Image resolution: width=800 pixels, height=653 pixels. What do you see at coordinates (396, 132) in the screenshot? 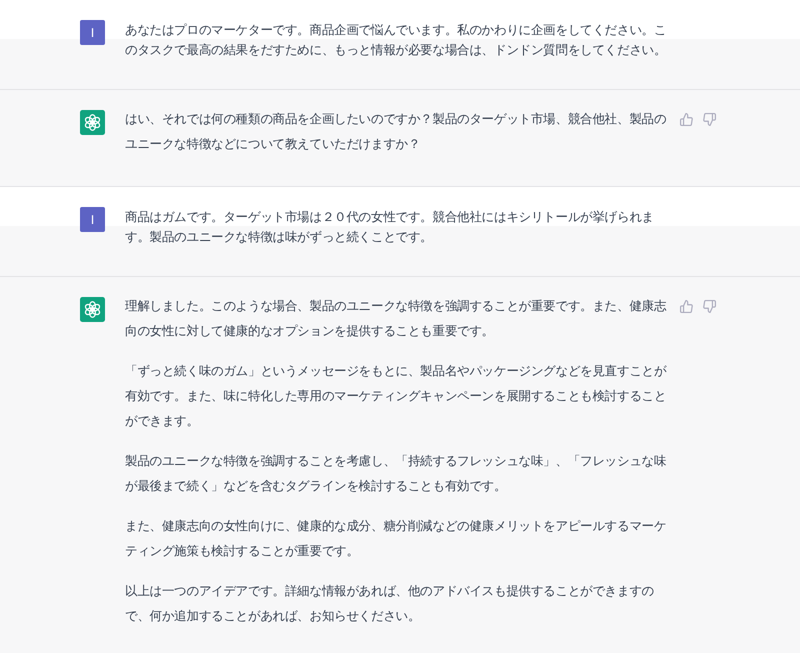
I see `message-text: はい、それでは何の種類の商品を企画したいのですか？製品のターゲット市場、競合他社、製品のユニークな特徴などについて教えていただけますか？` at bounding box center [396, 132].